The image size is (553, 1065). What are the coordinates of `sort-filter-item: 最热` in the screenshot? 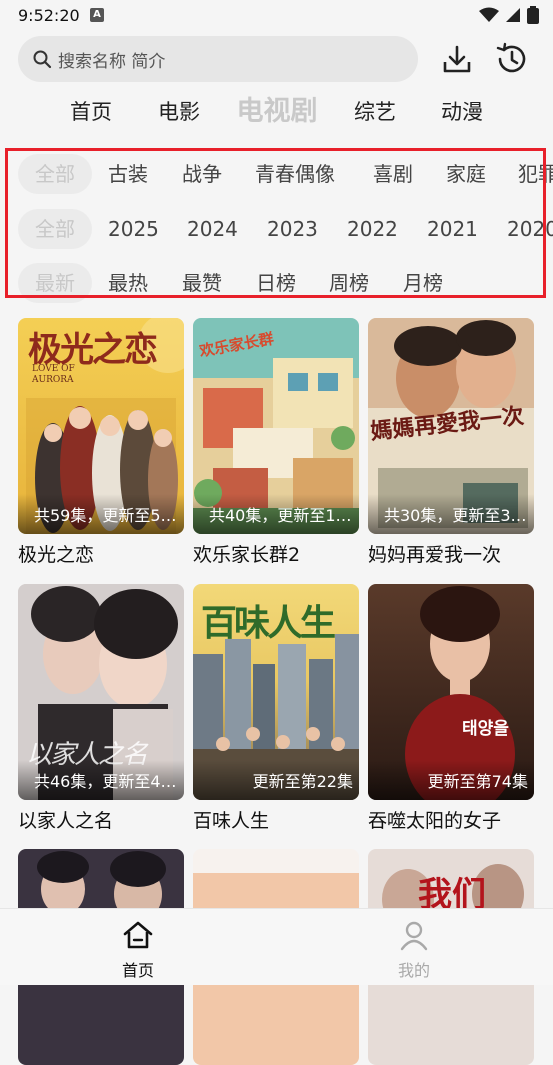 It's located at (128, 283).